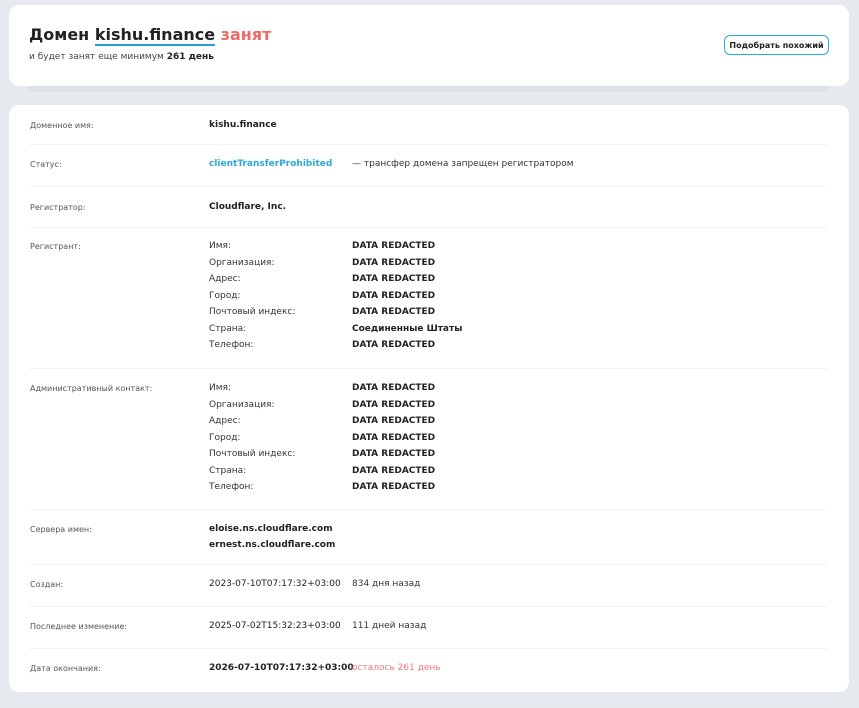 The width and height of the screenshot is (859, 708). I want to click on status-link: clientTransferProhibited, so click(270, 164).